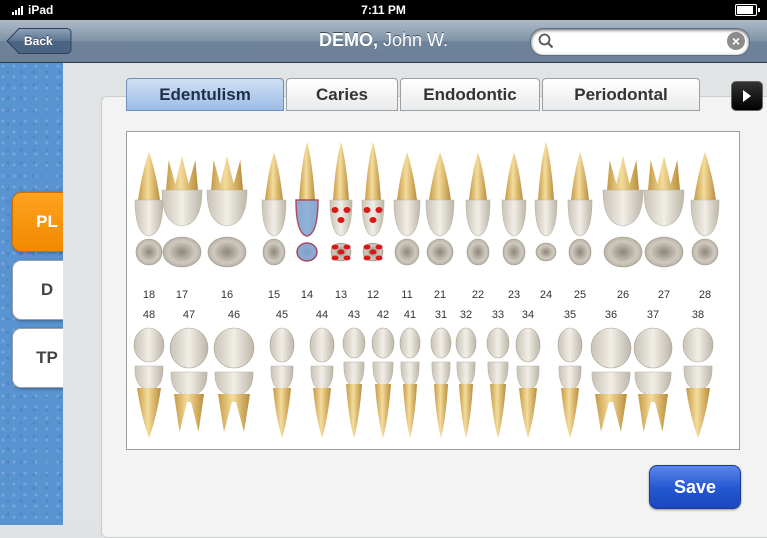 The height and width of the screenshot is (538, 767). What do you see at coordinates (736, 41) in the screenshot?
I see `clear-search-icon: ×` at bounding box center [736, 41].